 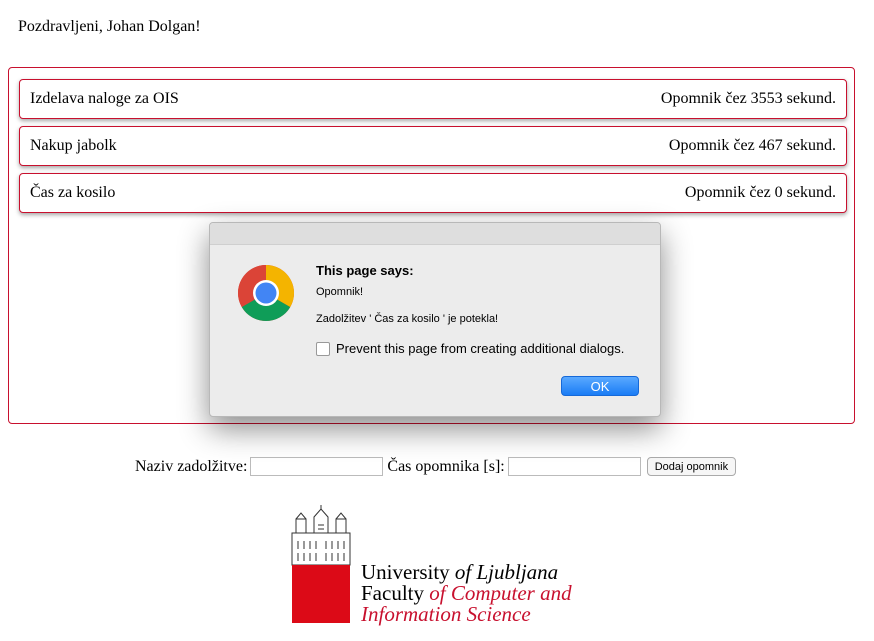 I want to click on reminder-item: Nakup jabolk Opomnik čez 467 sekund., so click(x=433, y=146).